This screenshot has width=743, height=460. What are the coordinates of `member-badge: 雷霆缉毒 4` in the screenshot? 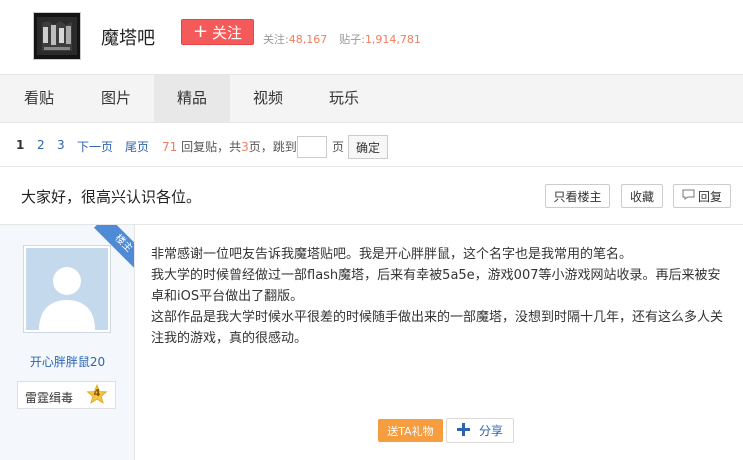 It's located at (66, 395).